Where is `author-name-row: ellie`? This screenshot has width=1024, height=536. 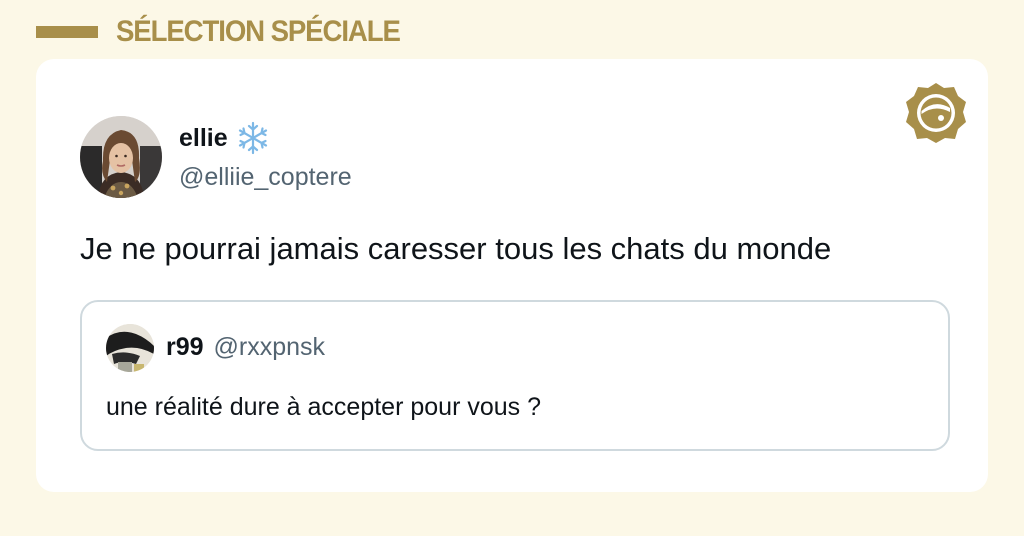
author-name-row: ellie is located at coordinates (224, 138).